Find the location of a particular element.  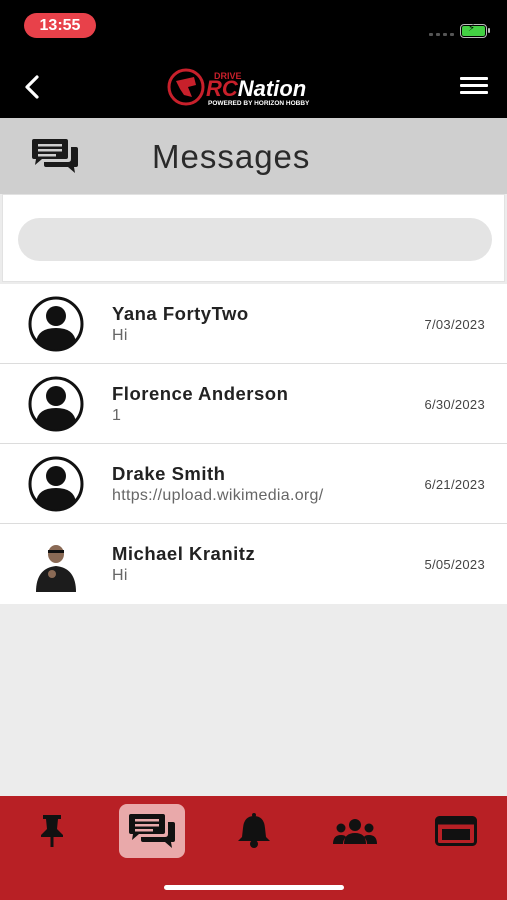

conversation-preview: 1 is located at coordinates (117, 415).